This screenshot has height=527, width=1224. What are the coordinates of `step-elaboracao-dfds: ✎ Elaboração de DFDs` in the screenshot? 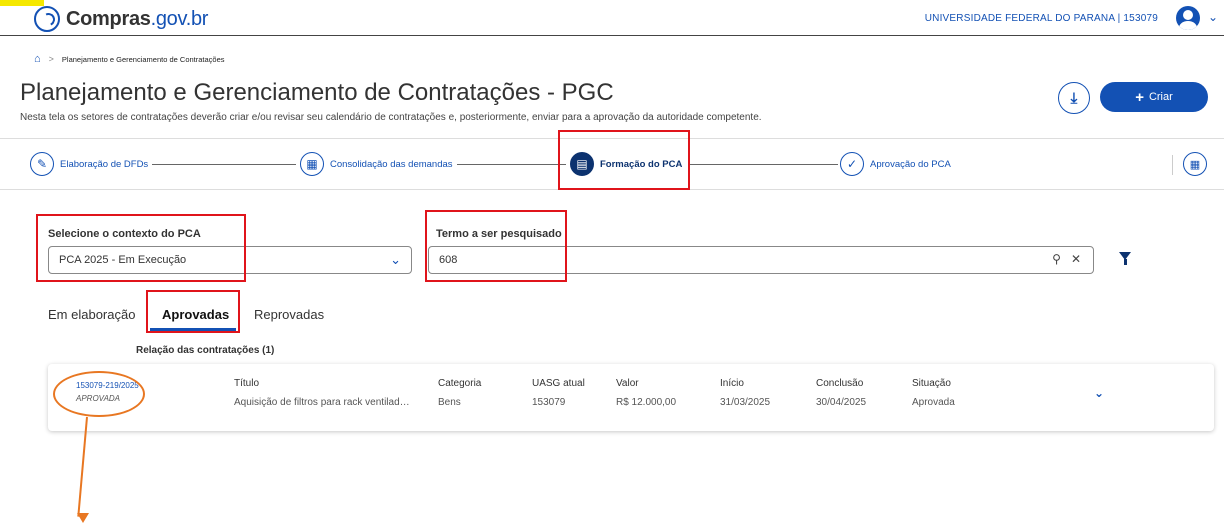 It's located at (91, 164).